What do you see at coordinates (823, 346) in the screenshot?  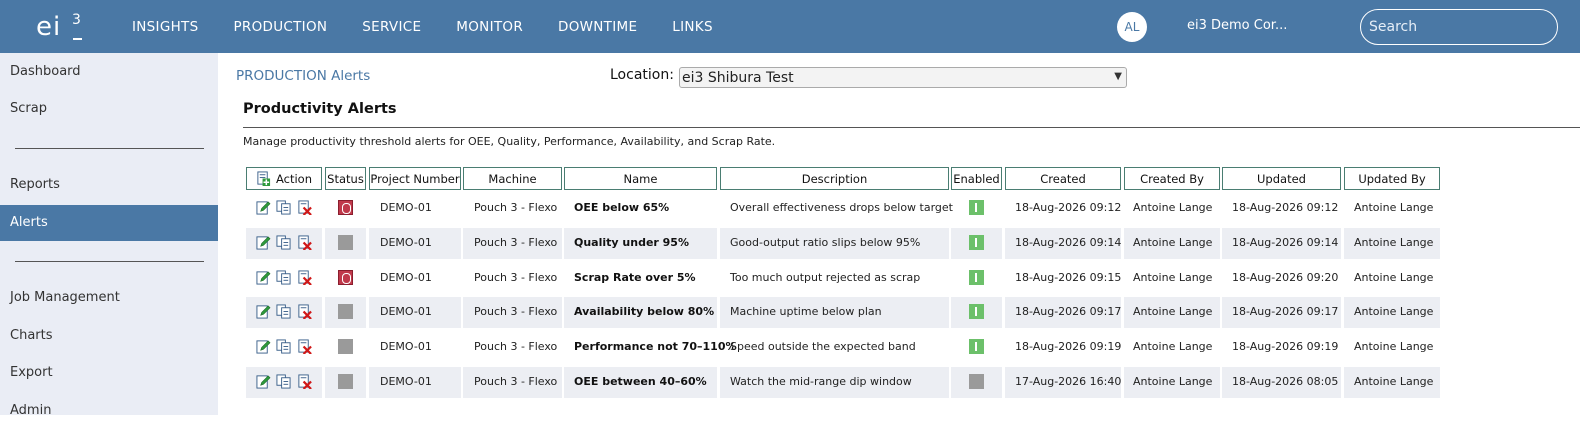 I see `description-cell: Speed outside the expected band` at bounding box center [823, 346].